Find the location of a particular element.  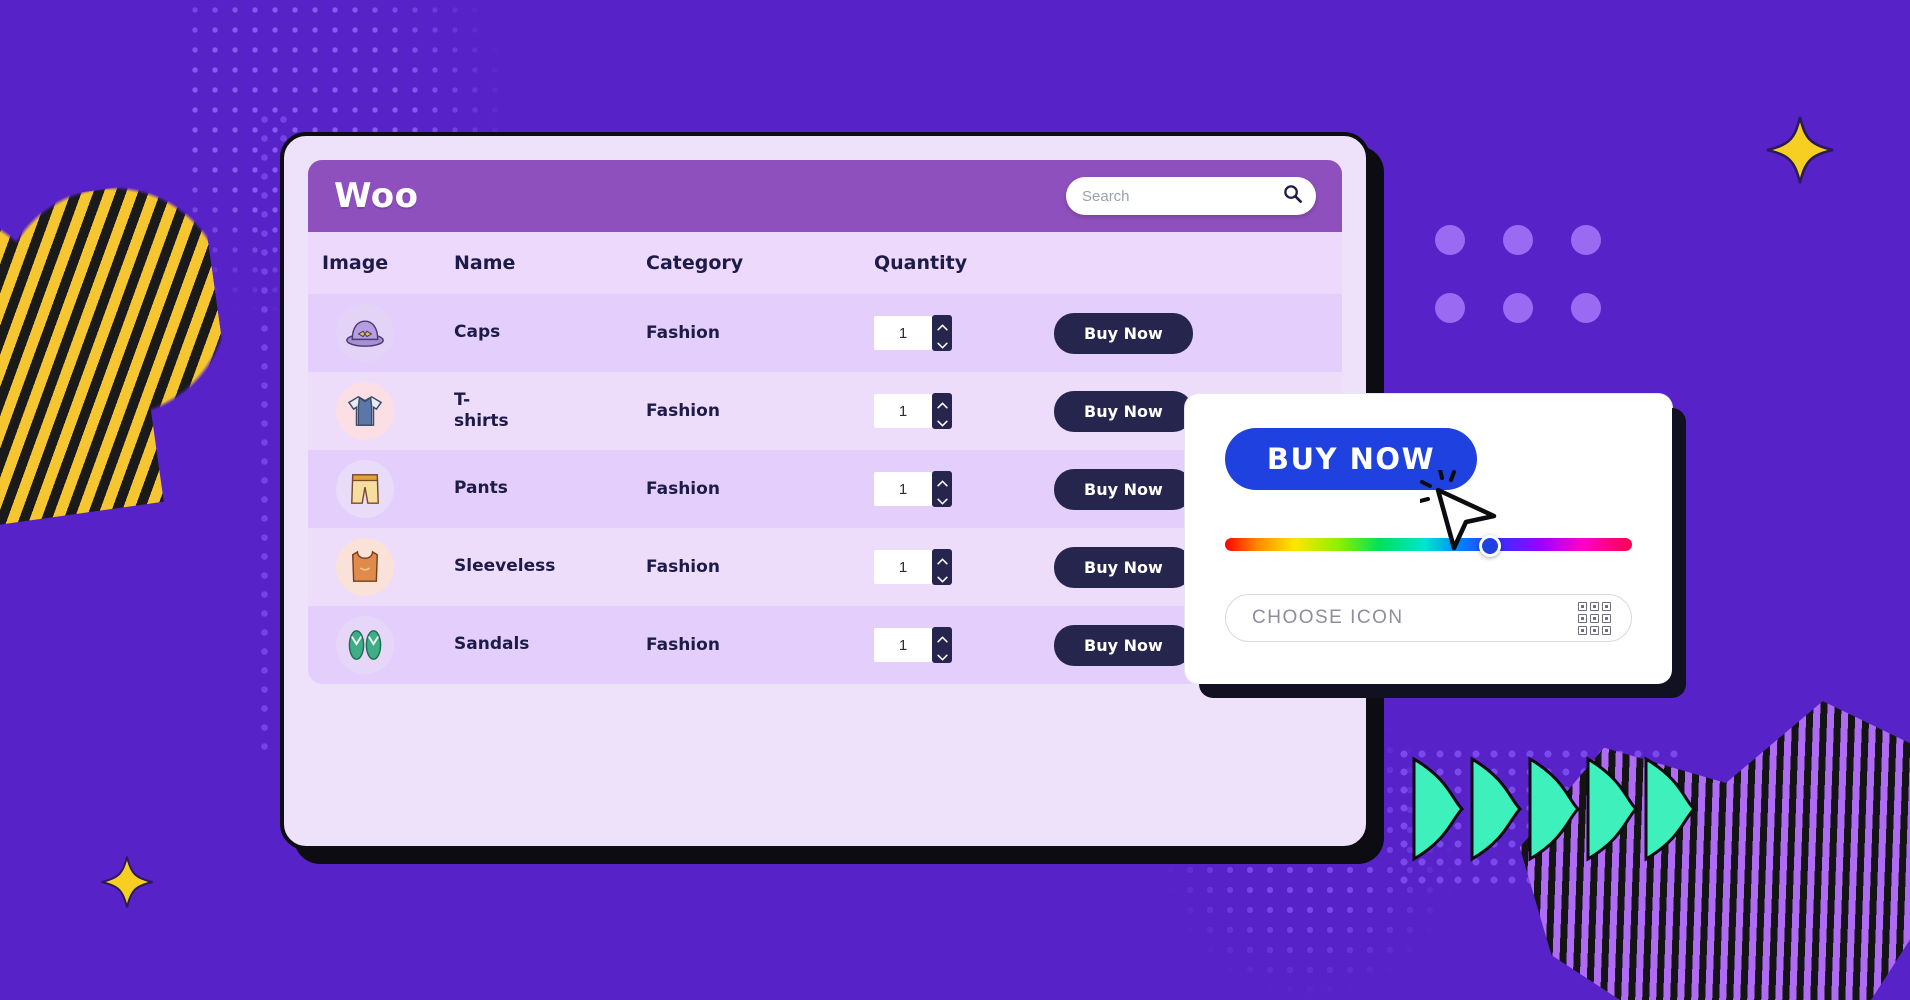

product-name: T- shirts is located at coordinates (481, 410).